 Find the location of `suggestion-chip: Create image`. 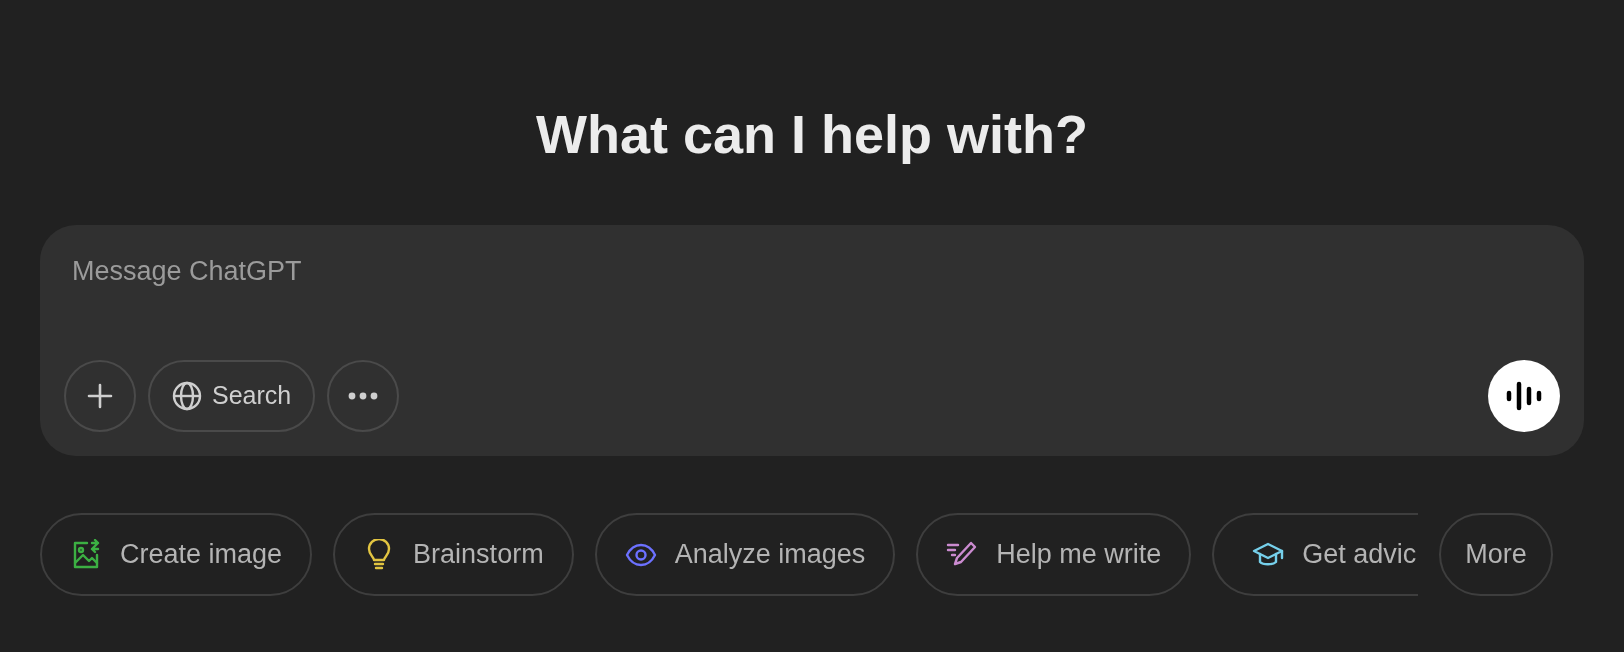

suggestion-chip: Create image is located at coordinates (176, 554).